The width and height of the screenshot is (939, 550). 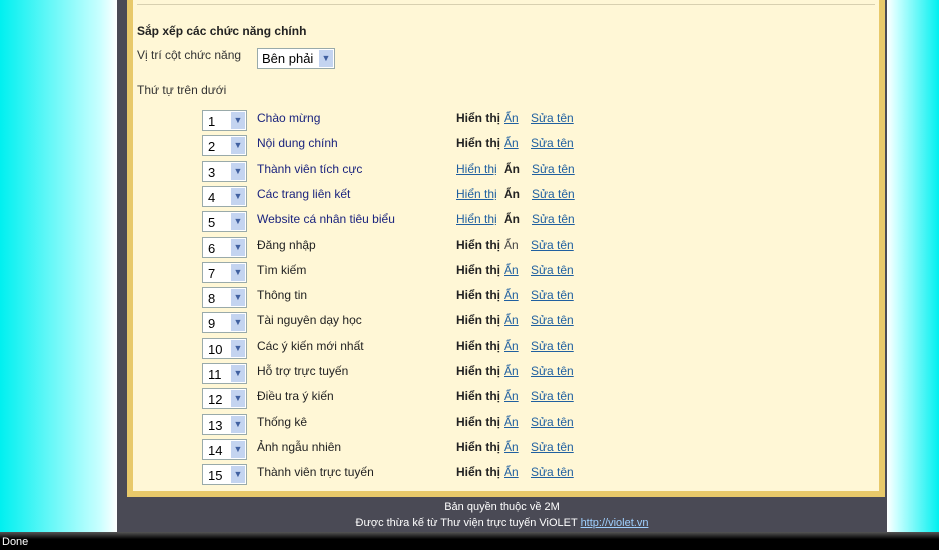 I want to click on order-select: 3 ▼, so click(x=224, y=171).